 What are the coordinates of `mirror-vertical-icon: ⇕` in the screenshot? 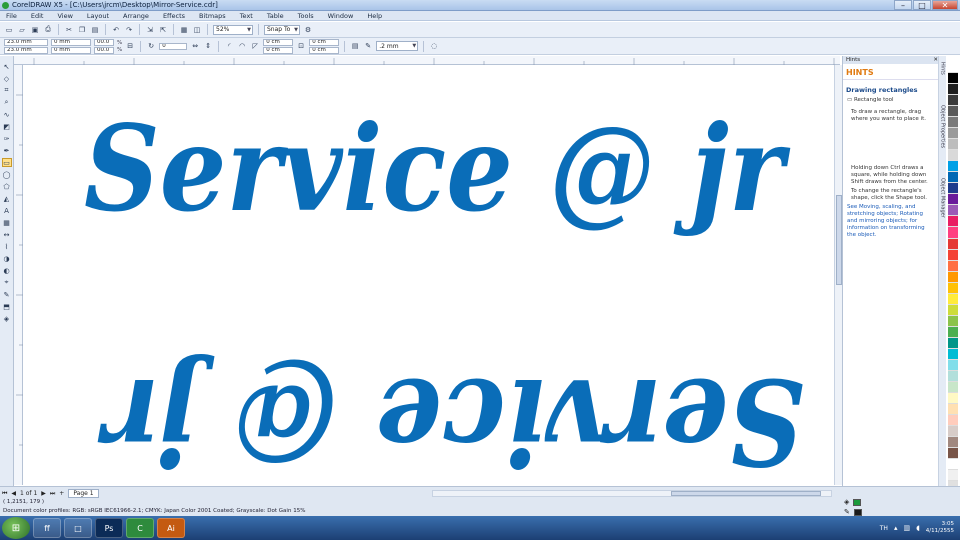 It's located at (208, 46).